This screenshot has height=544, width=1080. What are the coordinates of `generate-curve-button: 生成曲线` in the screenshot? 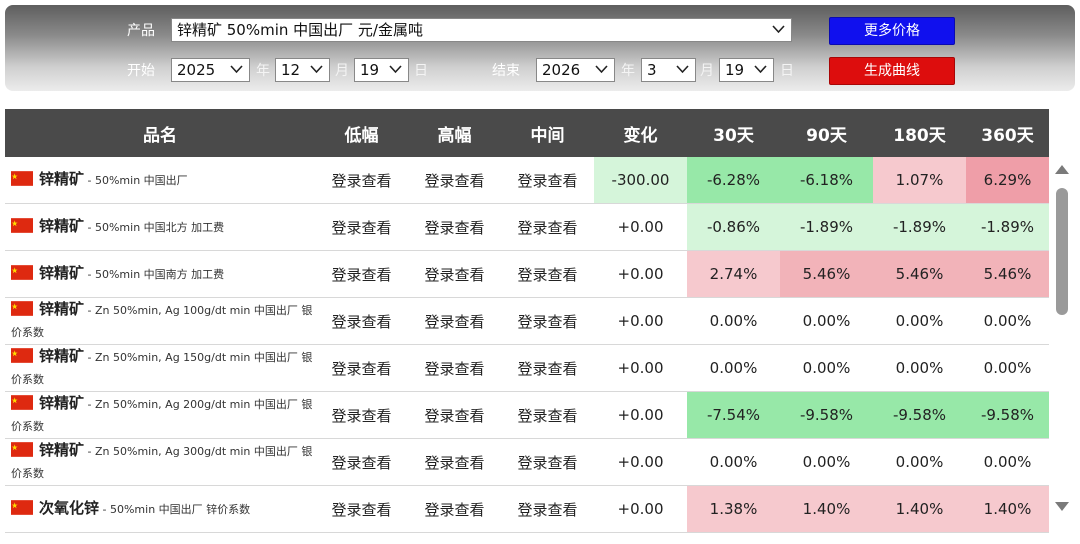 It's located at (892, 71).